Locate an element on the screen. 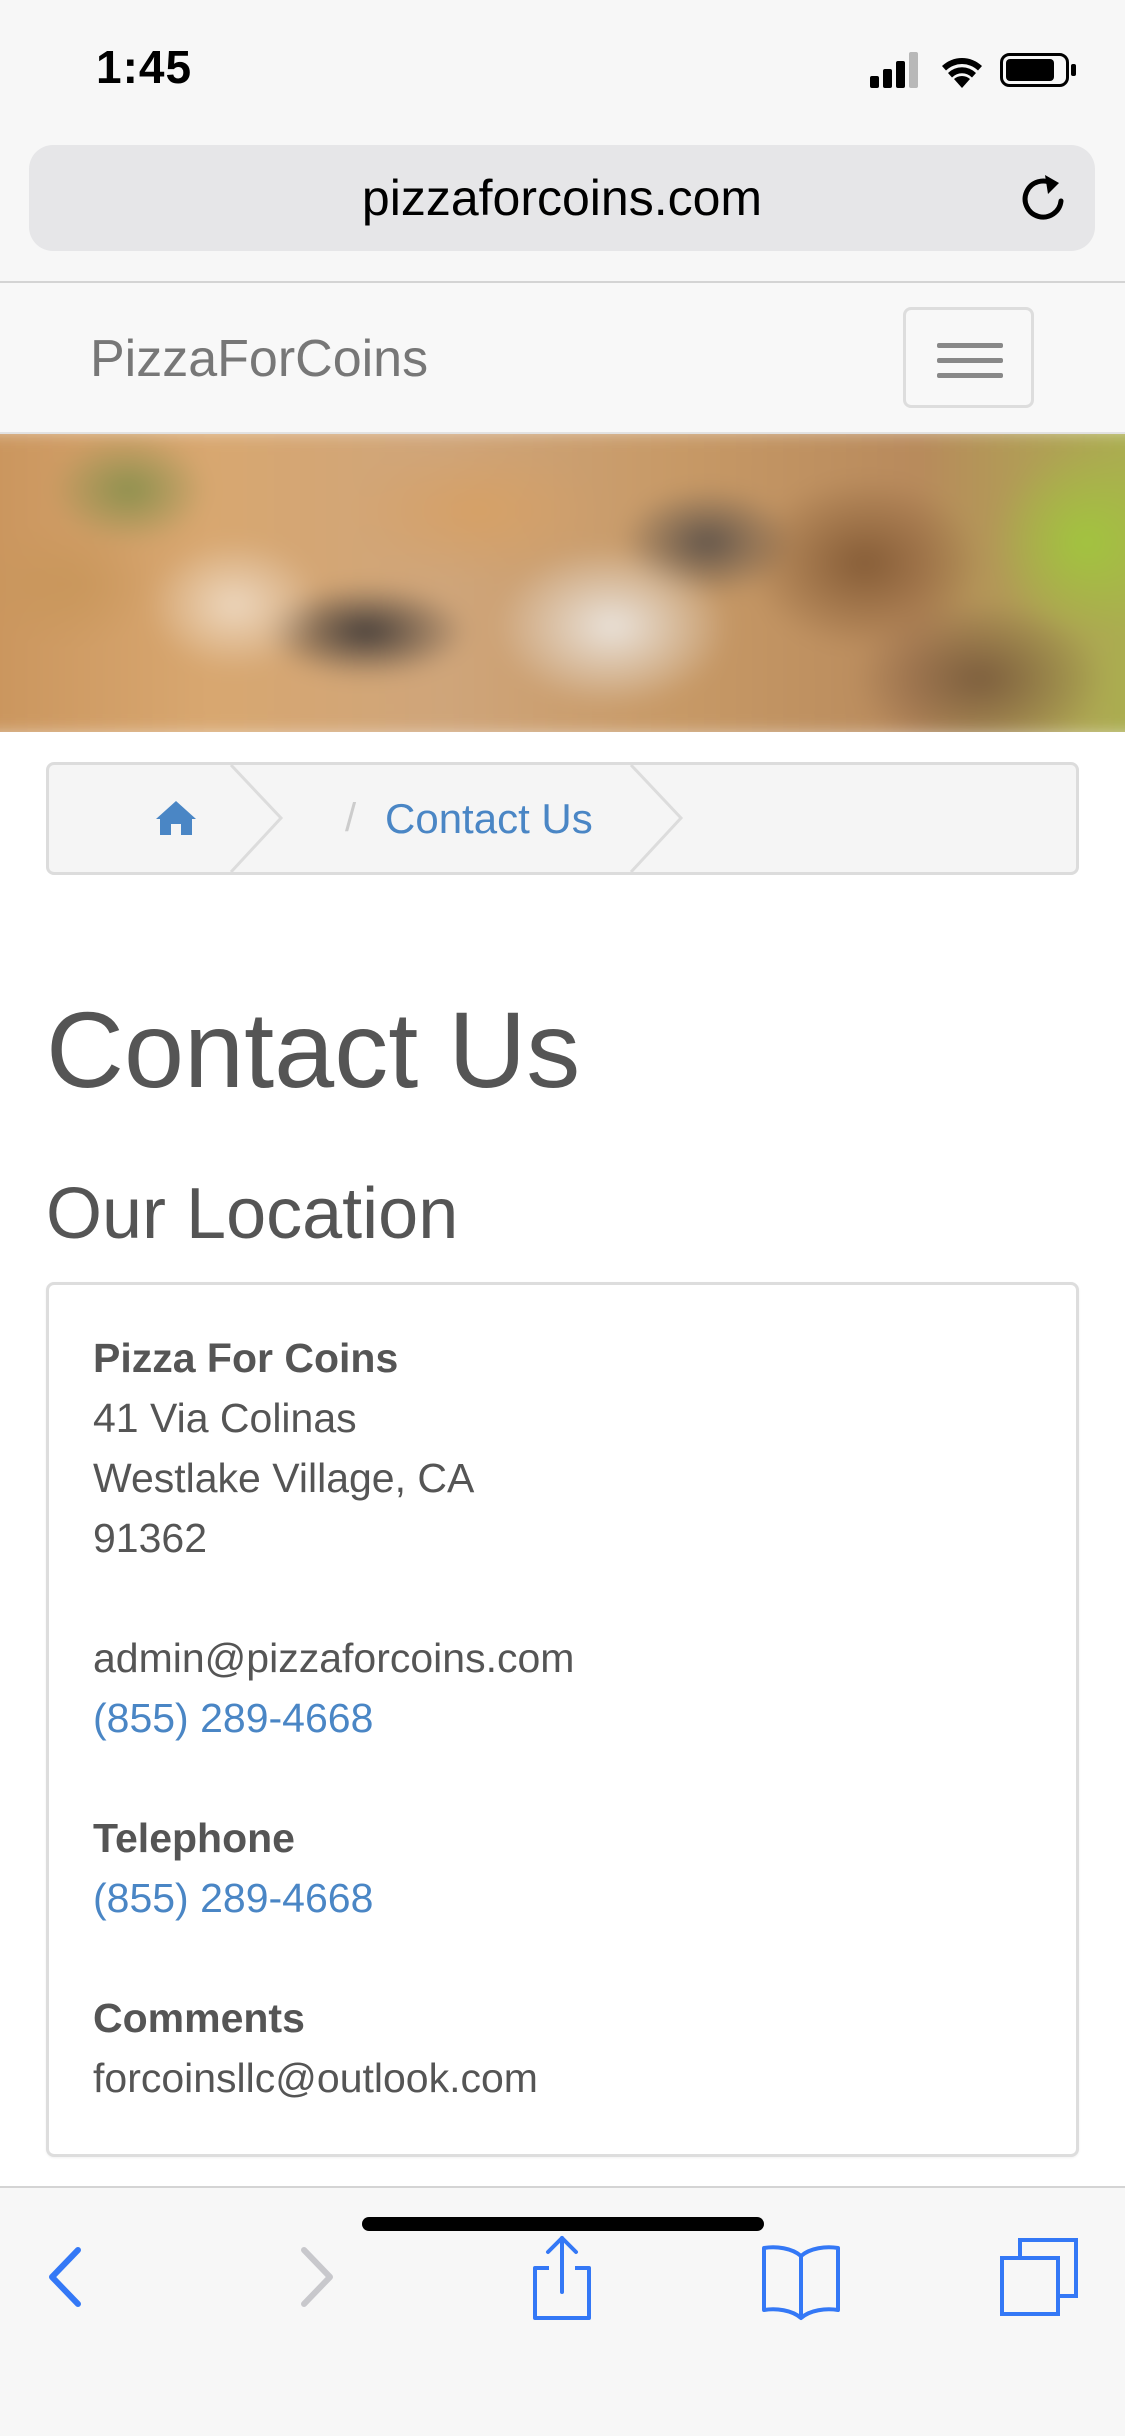 This screenshot has width=1125, height=2436. comments-label: Comments is located at coordinates (199, 2018).